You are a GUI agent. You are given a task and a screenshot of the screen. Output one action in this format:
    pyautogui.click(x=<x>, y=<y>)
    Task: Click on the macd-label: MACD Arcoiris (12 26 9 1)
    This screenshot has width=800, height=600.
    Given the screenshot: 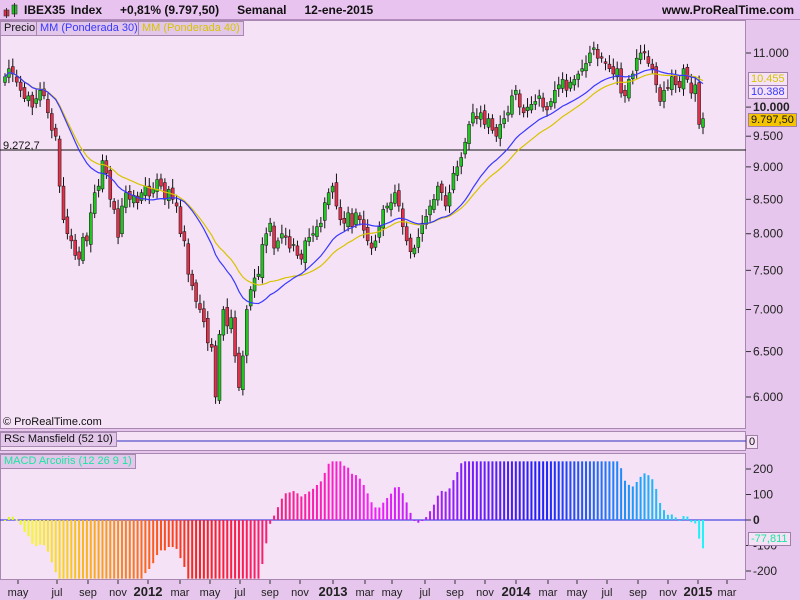 What is the action you would take?
    pyautogui.click(x=68, y=461)
    